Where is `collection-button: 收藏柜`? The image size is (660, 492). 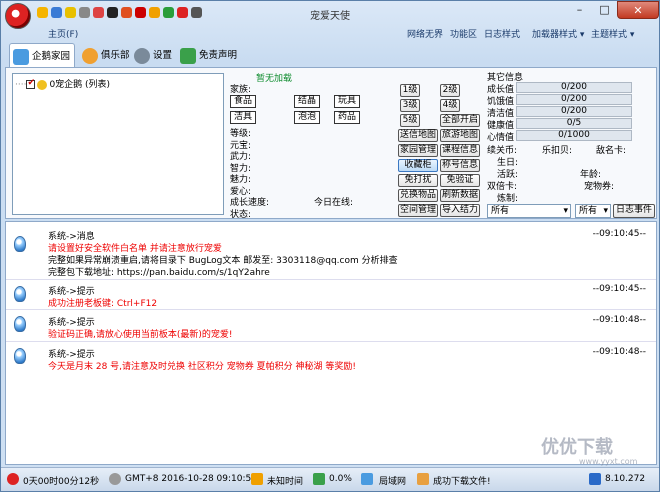 collection-button: 收藏柜 is located at coordinates (418, 165).